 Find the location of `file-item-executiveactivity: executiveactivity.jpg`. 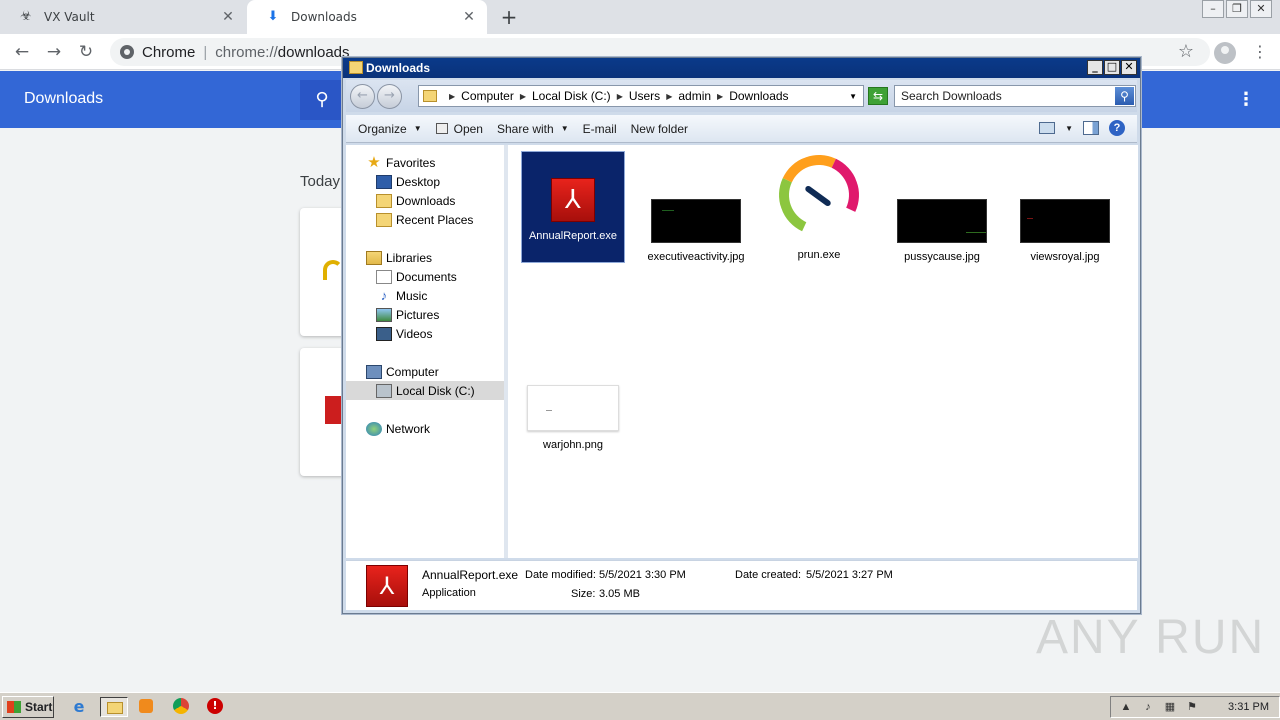

file-item-executiveactivity: executiveactivity.jpg is located at coordinates (696, 207).